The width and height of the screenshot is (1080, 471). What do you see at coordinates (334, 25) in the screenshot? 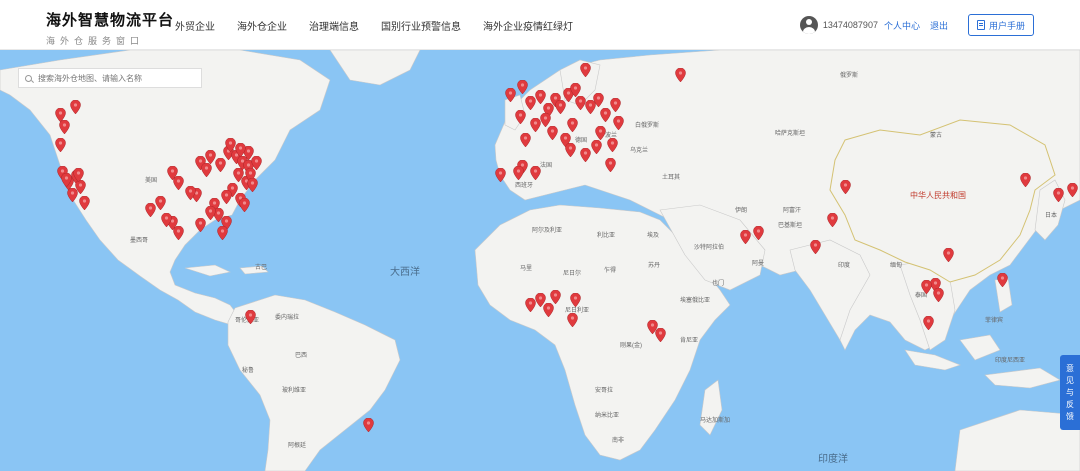
I see `nav-item-governance: 治理端信息` at bounding box center [334, 25].